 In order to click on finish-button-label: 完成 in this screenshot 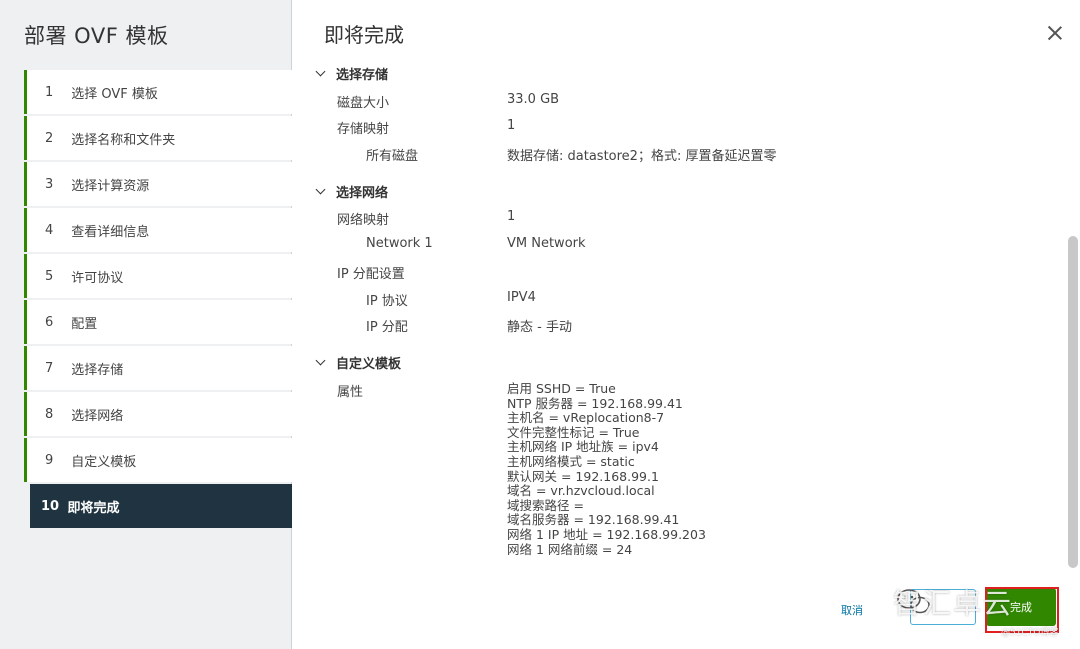, I will do `click(1021, 607)`.